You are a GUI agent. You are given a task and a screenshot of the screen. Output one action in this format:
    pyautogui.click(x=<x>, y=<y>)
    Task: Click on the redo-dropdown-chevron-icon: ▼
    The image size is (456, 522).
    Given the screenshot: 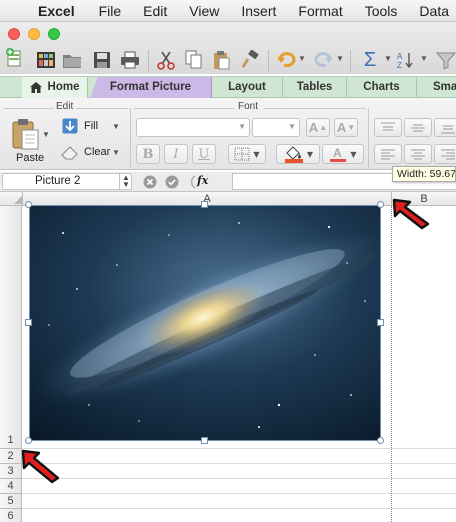 What is the action you would take?
    pyautogui.click(x=340, y=58)
    